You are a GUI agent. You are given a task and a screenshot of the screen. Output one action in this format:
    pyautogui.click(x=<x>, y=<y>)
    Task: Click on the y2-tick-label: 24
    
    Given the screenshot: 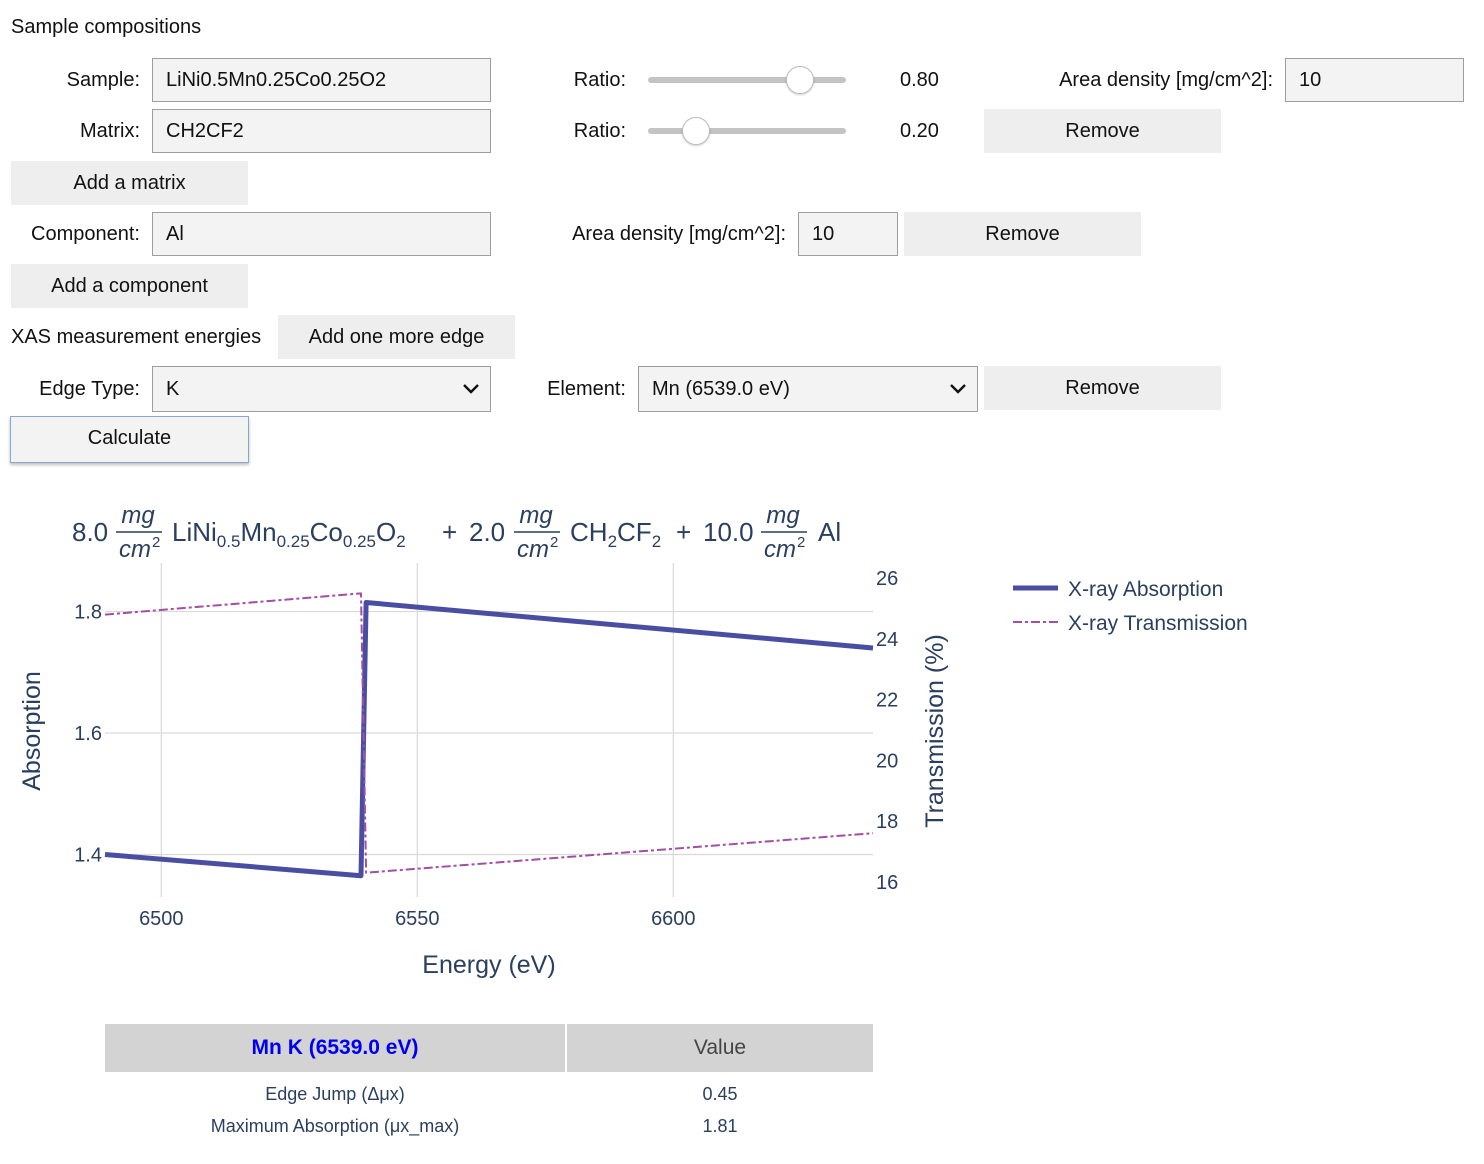 What is the action you would take?
    pyautogui.click(x=887, y=640)
    